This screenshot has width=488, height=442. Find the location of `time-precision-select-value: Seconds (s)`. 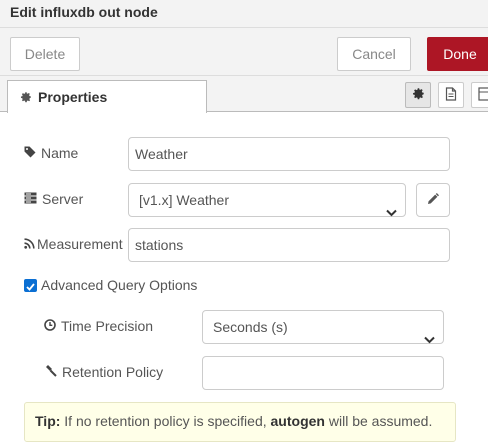

time-precision-select-value: Seconds (s) is located at coordinates (250, 327).